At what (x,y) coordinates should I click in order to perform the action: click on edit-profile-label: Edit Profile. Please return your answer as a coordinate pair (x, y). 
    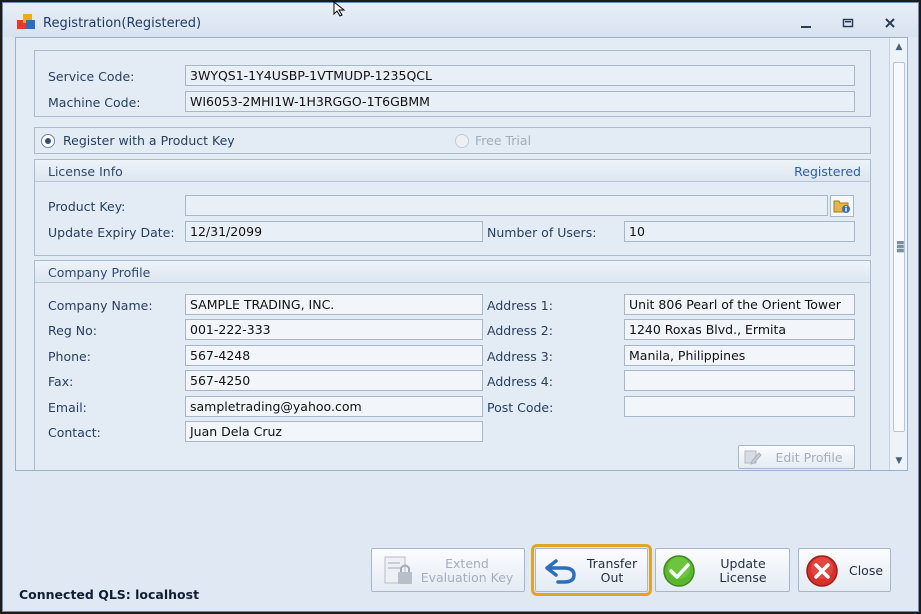
    Looking at the image, I should click on (809, 457).